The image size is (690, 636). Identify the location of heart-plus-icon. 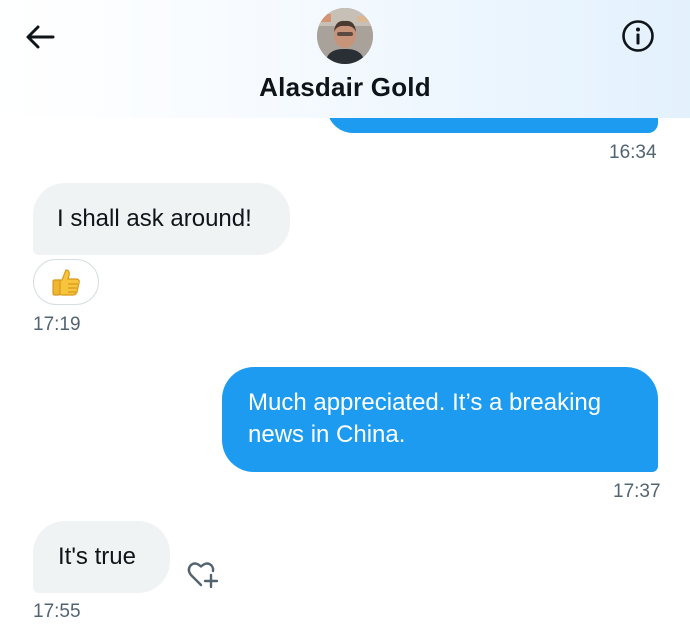
(203, 575).